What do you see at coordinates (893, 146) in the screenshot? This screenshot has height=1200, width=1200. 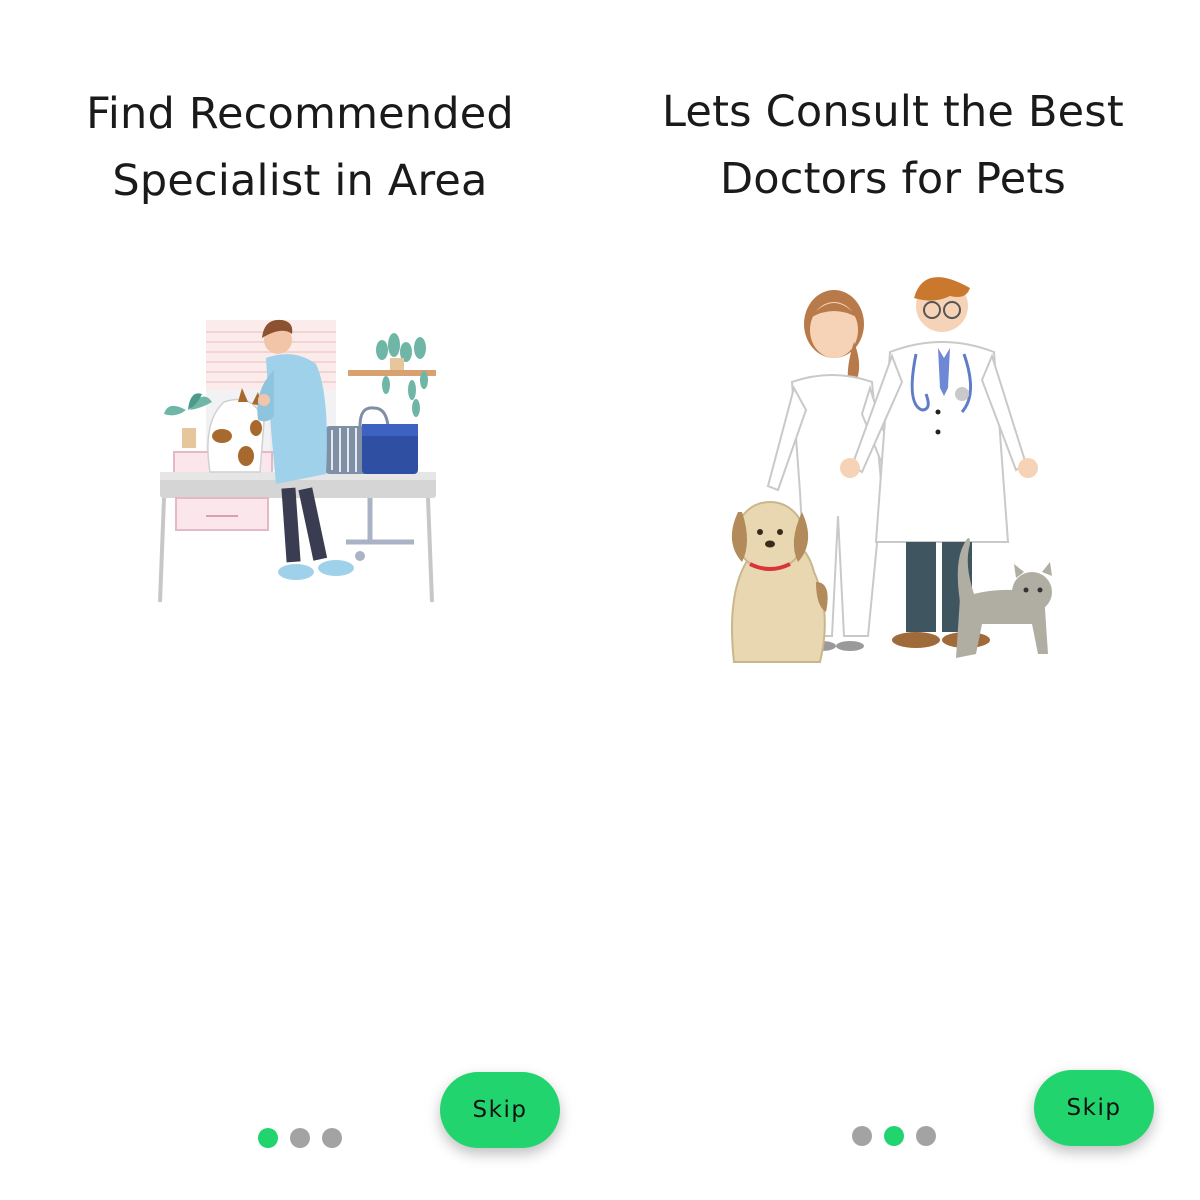 I see `page-title: Lets Consult the Best Doctors for Pets` at bounding box center [893, 146].